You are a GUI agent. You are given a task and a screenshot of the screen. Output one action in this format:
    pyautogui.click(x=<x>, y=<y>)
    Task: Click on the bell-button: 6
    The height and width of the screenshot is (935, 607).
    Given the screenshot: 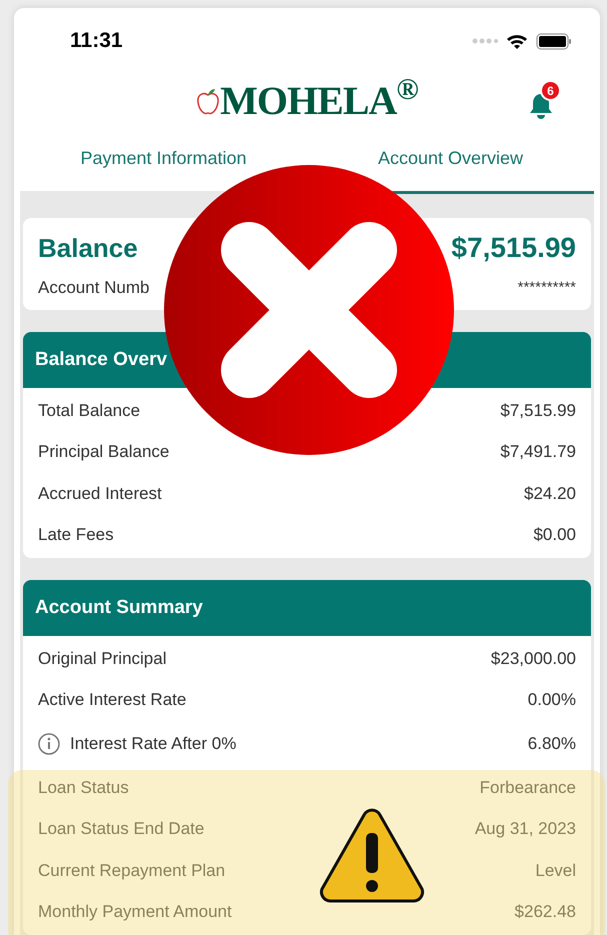 What is the action you would take?
    pyautogui.click(x=543, y=100)
    